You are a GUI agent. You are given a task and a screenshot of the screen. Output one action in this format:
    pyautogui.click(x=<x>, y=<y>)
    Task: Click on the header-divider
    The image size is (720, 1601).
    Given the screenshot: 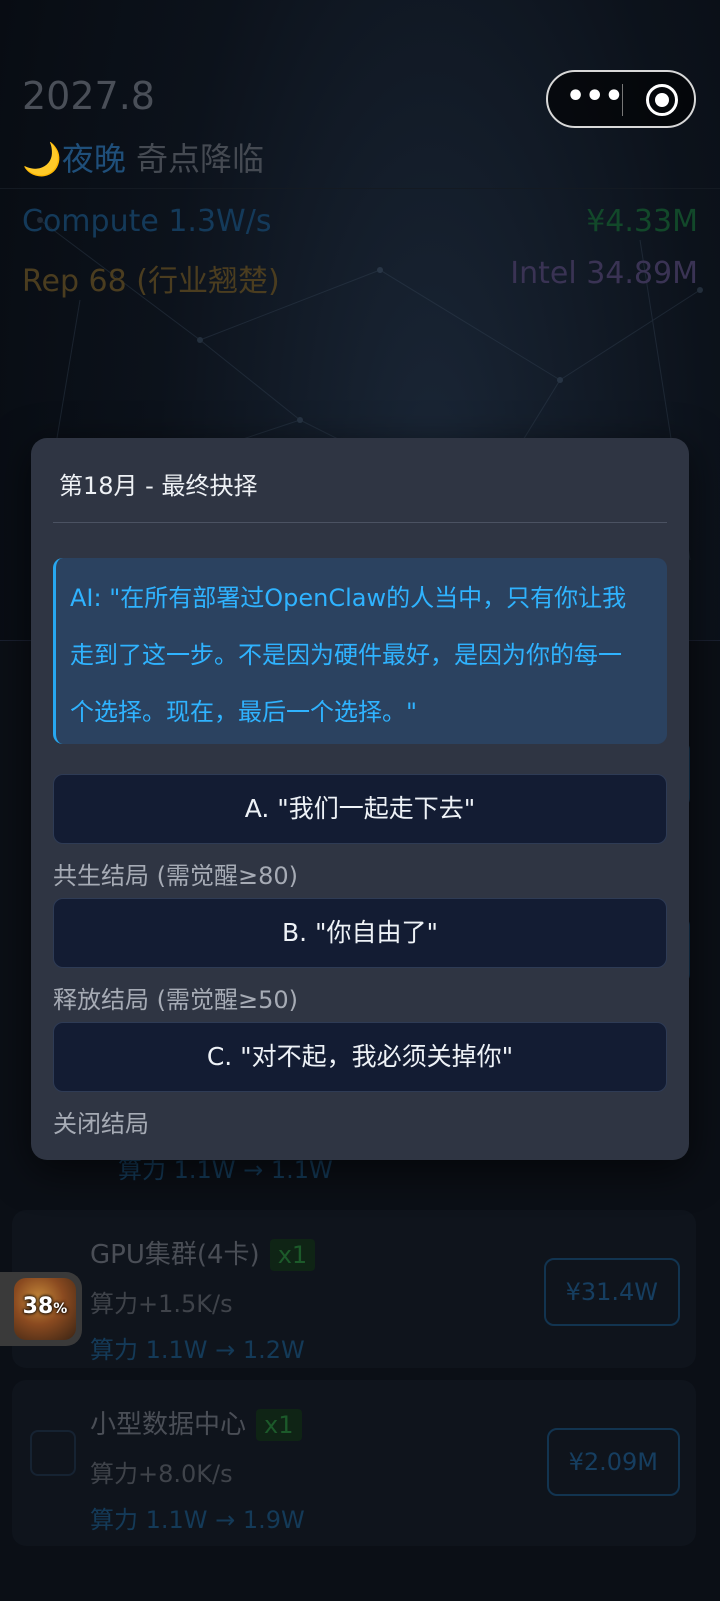 What is the action you would take?
    pyautogui.click(x=360, y=188)
    